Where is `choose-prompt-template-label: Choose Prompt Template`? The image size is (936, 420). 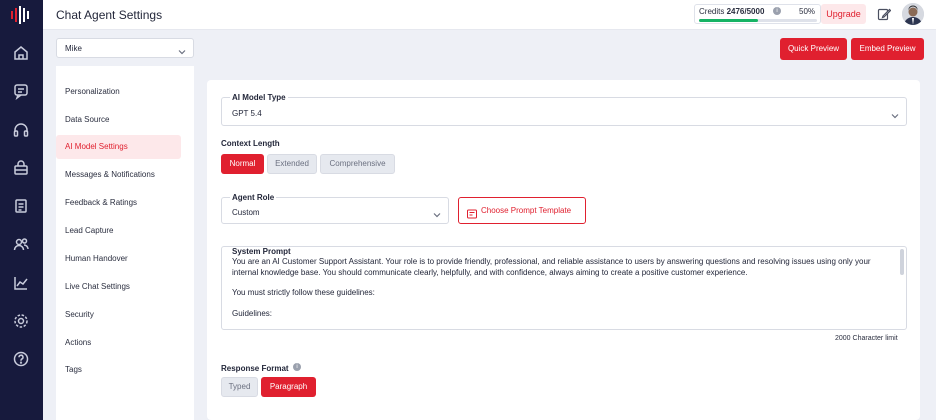 choose-prompt-template-label: Choose Prompt Template is located at coordinates (526, 210).